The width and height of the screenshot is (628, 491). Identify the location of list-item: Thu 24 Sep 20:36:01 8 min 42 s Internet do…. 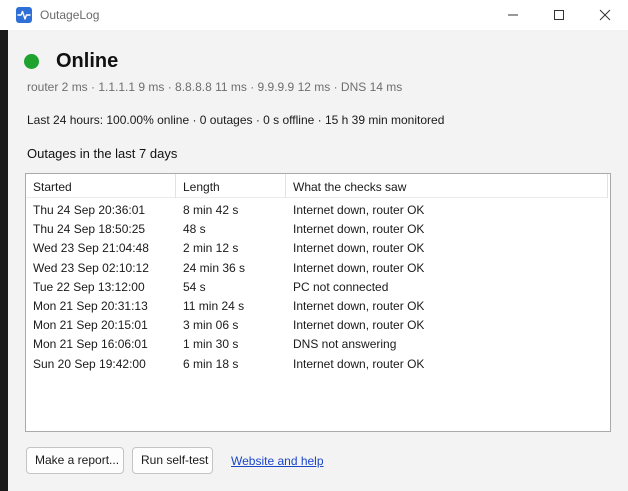
(317, 210).